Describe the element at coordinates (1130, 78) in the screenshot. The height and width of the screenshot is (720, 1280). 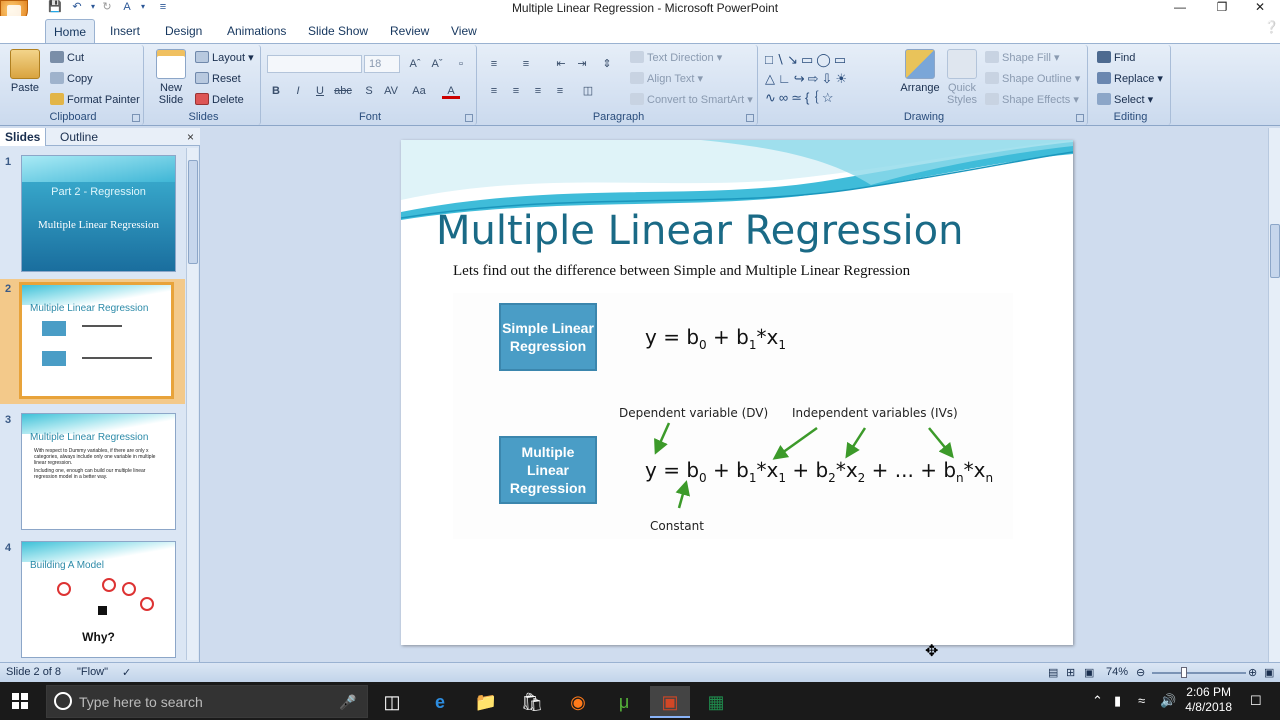
I see `replace-button: Replace ▾` at that location.